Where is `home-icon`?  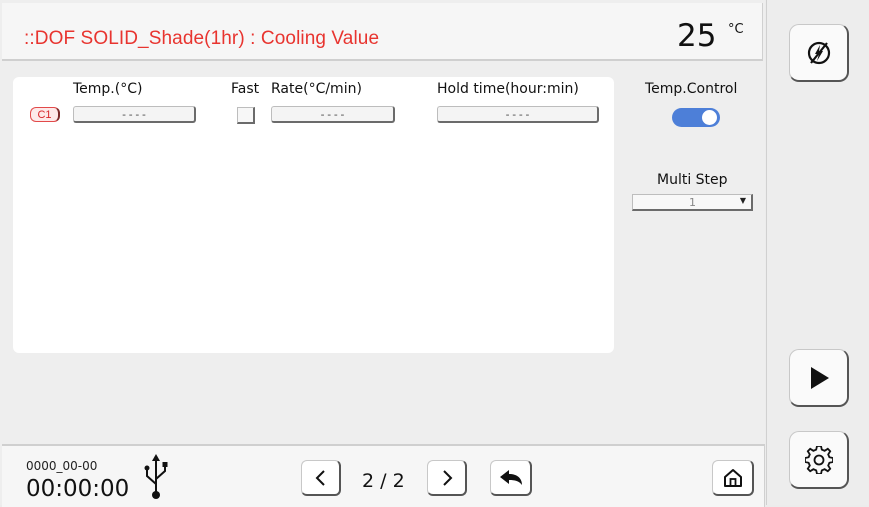 home-icon is located at coordinates (732, 477).